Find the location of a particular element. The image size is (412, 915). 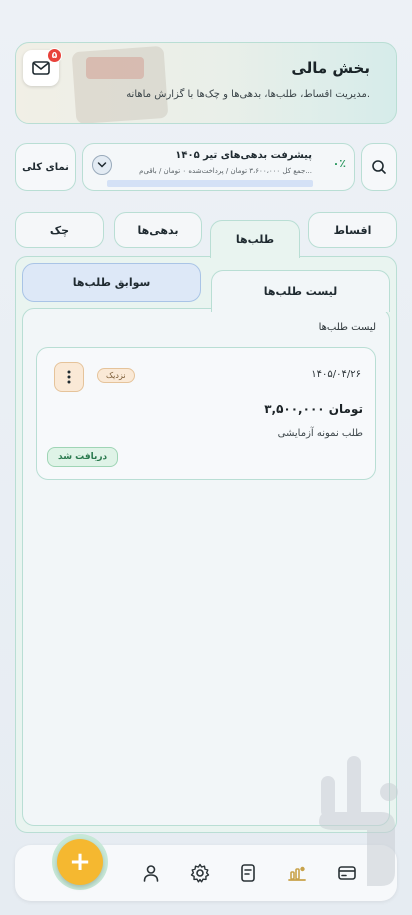

item-amount: ۳,۵۰۰,۰۰۰ تومان is located at coordinates (313, 409).